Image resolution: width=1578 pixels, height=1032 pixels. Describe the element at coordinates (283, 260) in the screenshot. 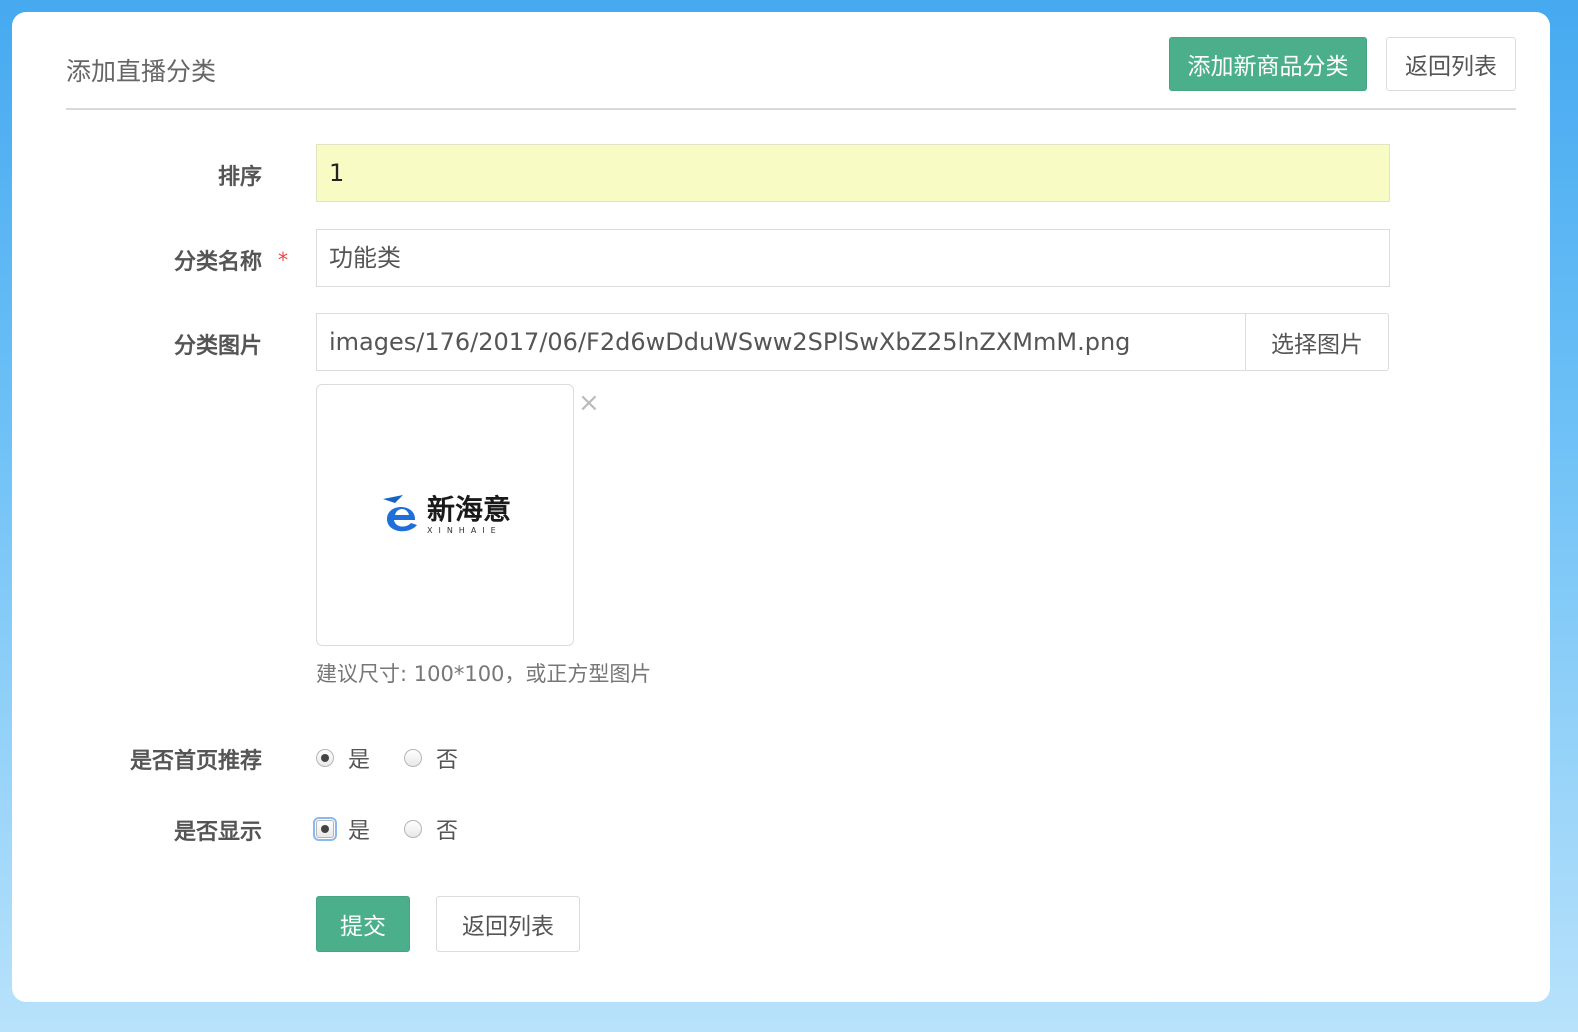

I see `required-mark: *` at that location.